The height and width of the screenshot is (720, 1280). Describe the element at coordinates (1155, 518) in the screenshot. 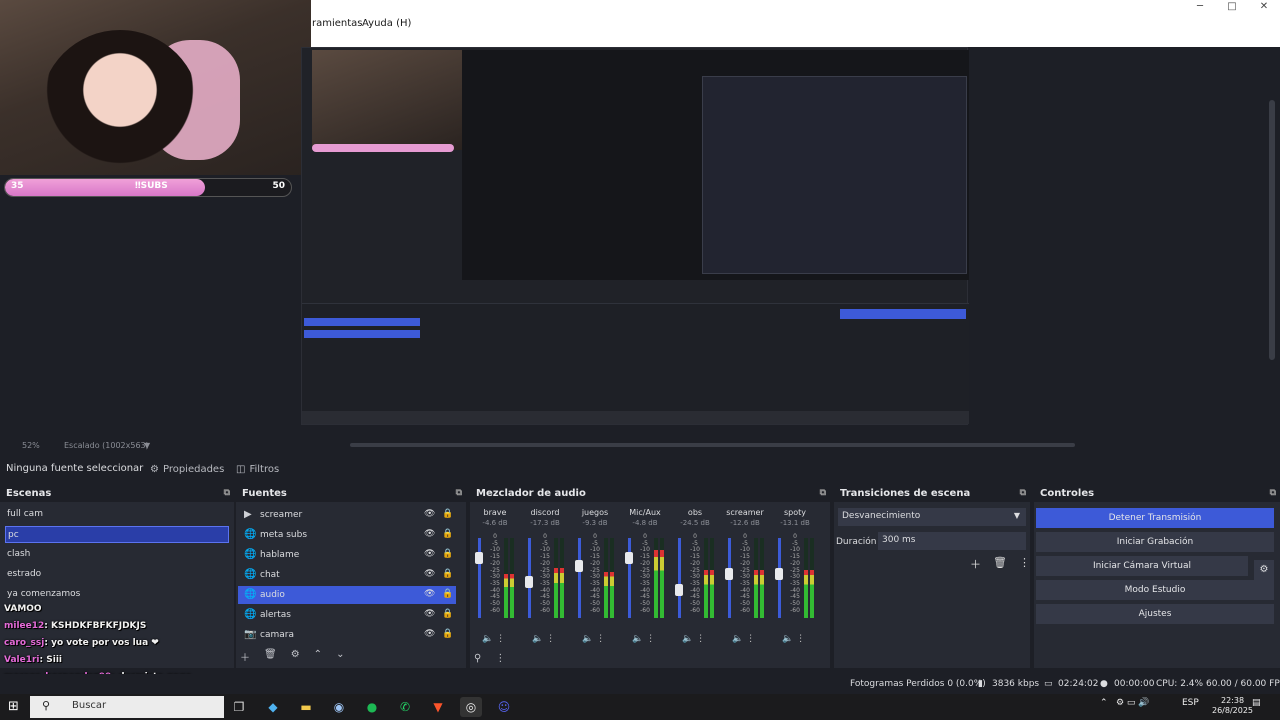

I see `stop-streaming-button: Detener Transmisión` at that location.